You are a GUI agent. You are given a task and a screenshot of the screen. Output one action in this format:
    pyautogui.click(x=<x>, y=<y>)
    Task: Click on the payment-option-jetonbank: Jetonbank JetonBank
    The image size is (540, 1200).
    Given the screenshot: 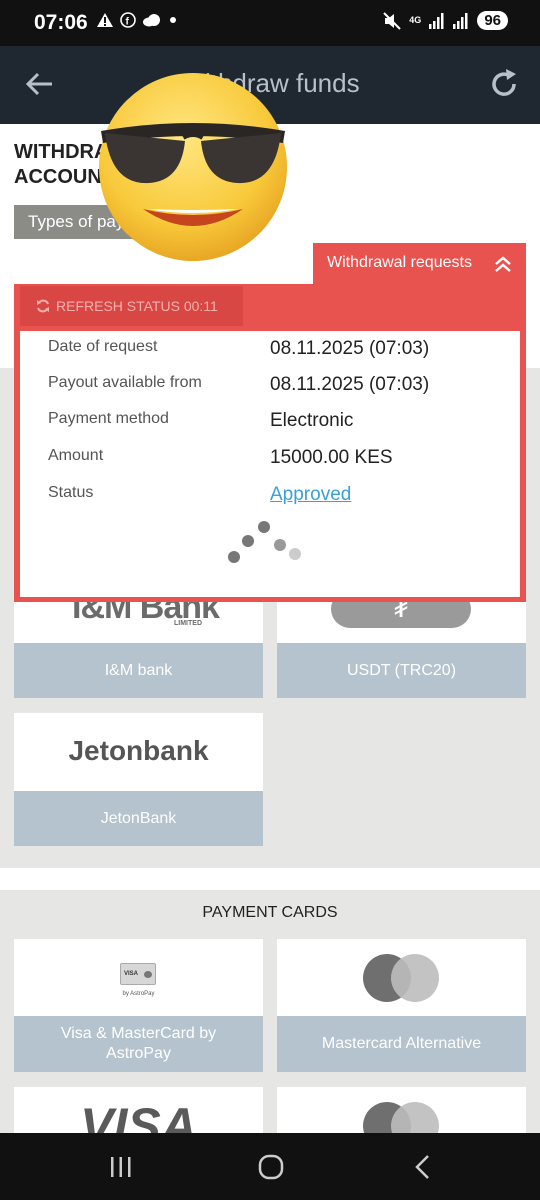 What is the action you would take?
    pyautogui.click(x=138, y=779)
    